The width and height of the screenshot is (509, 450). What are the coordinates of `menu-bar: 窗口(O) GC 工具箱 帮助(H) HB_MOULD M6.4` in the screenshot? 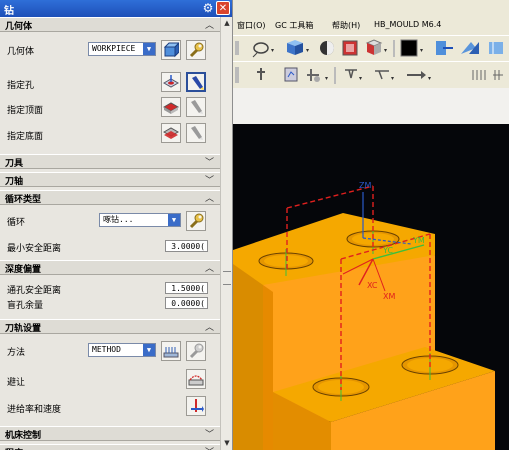 It's located at (371, 26).